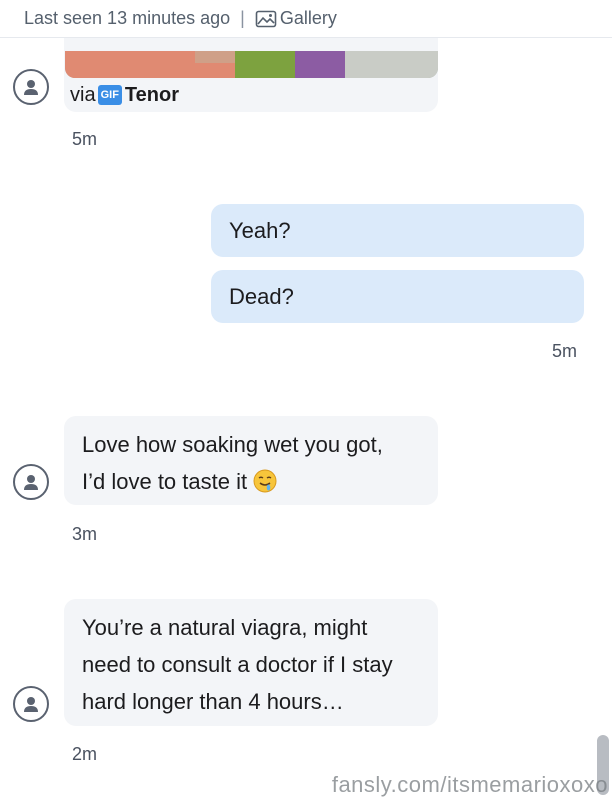  I want to click on chat-header: Last seen 13 minutes ago | Gallery, so click(306, 19).